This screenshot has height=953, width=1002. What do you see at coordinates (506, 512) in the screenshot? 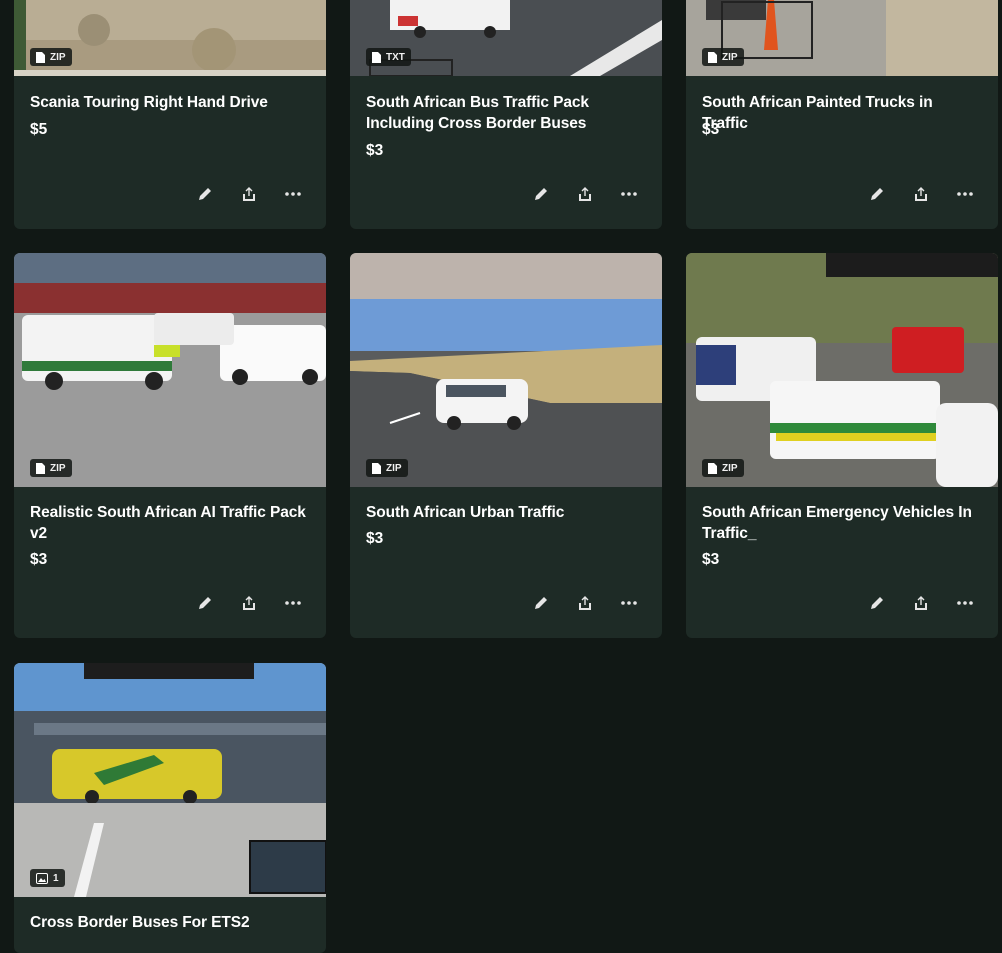
I see `product-title: South African Urban Traffic` at bounding box center [506, 512].